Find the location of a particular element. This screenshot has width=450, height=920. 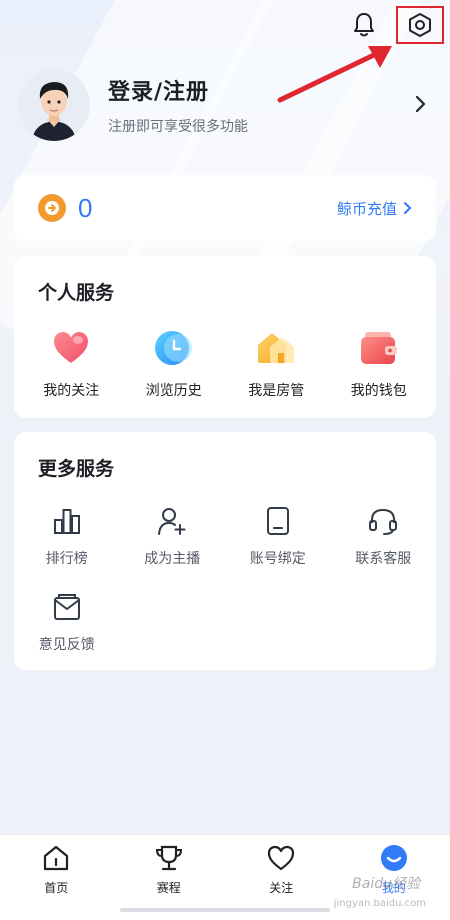

login-subtitle: 注册即可享受很多功能 is located at coordinates (178, 127).